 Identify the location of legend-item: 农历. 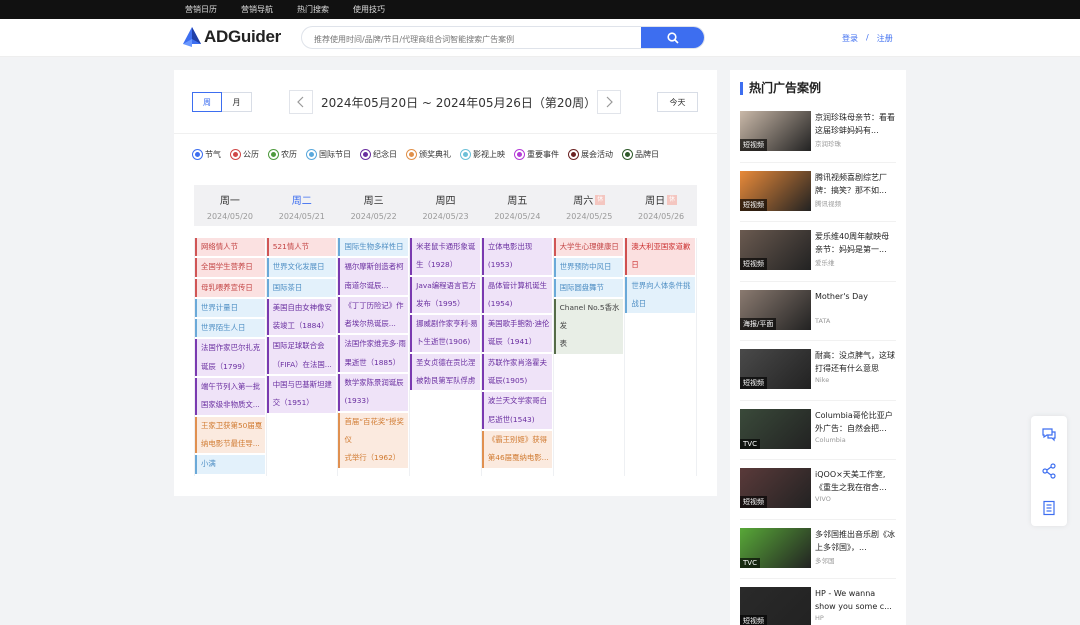
(283, 154).